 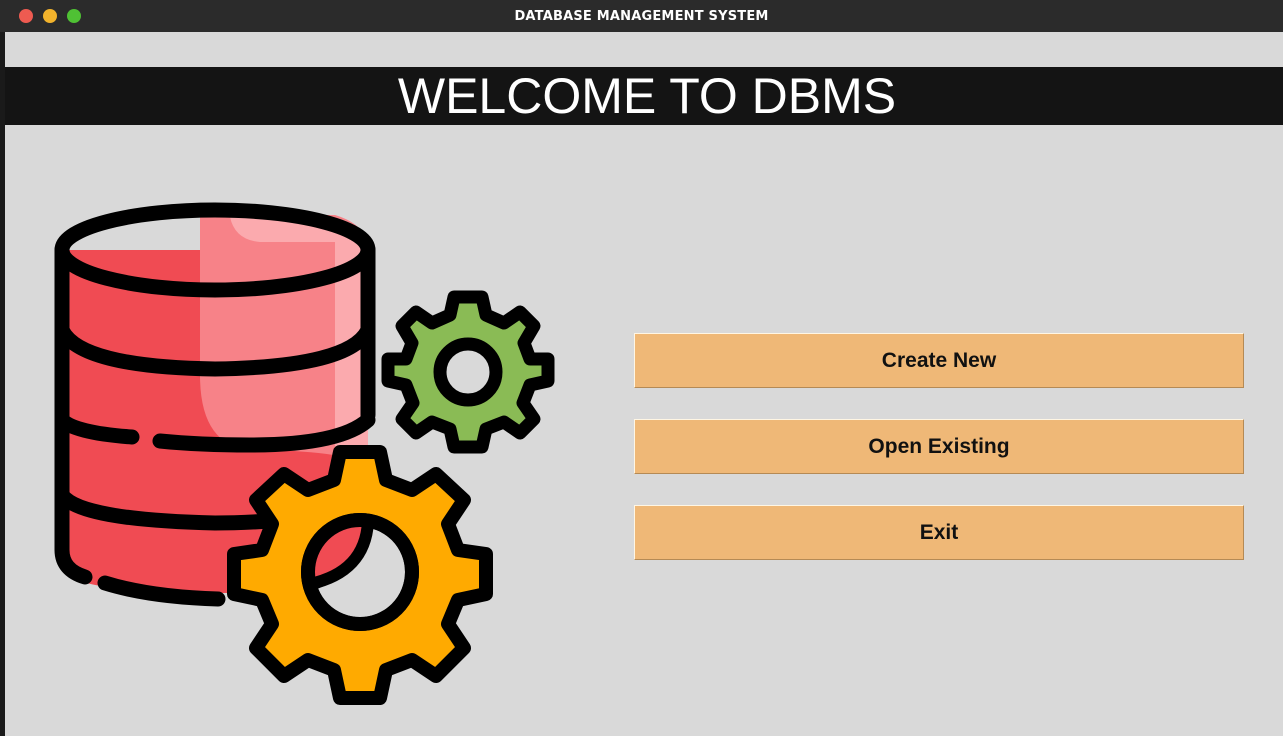 I want to click on maximize-window-button, so click(x=74, y=16).